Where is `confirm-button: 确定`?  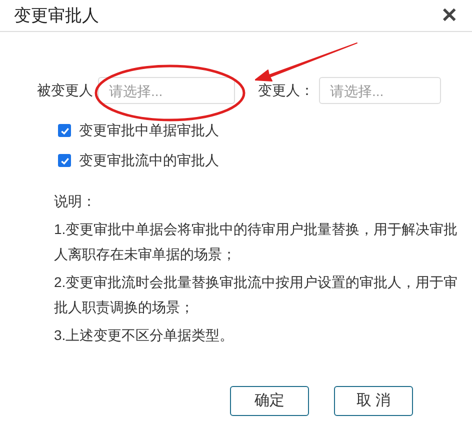 confirm-button: 确定 is located at coordinates (269, 401).